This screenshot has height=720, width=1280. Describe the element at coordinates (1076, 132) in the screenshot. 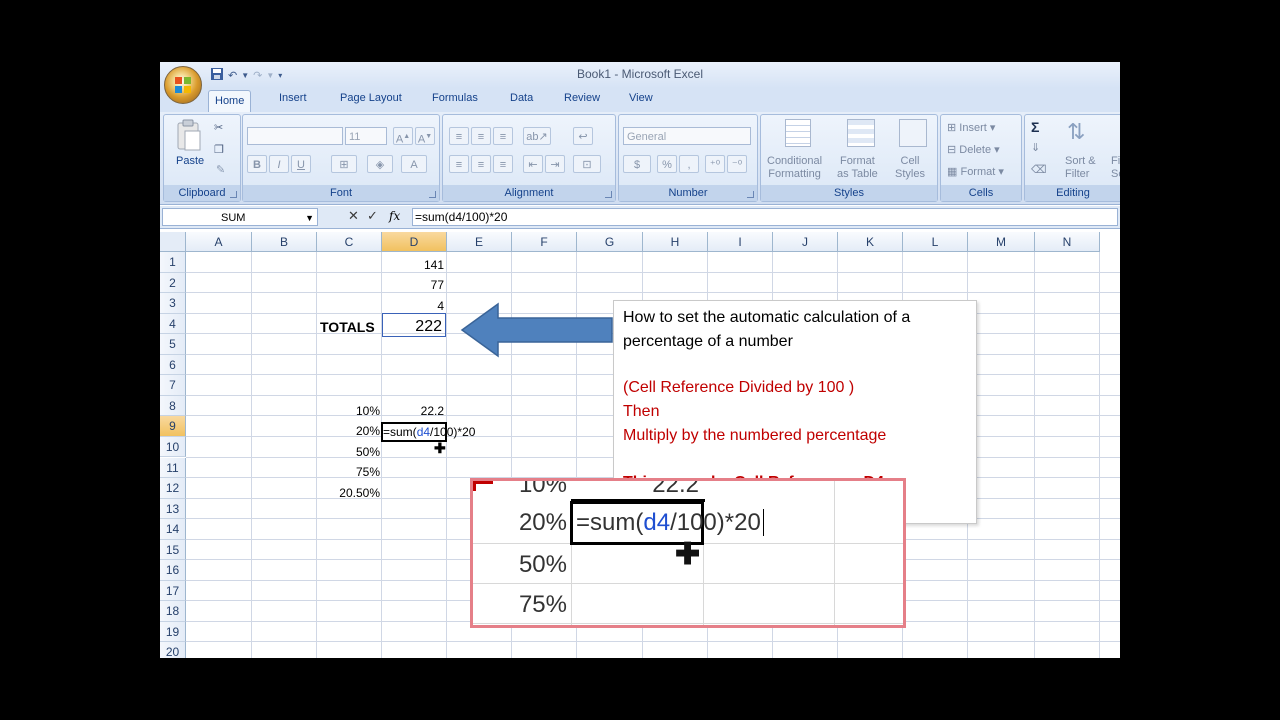

I see `sort-filter-icon: ⇅` at that location.